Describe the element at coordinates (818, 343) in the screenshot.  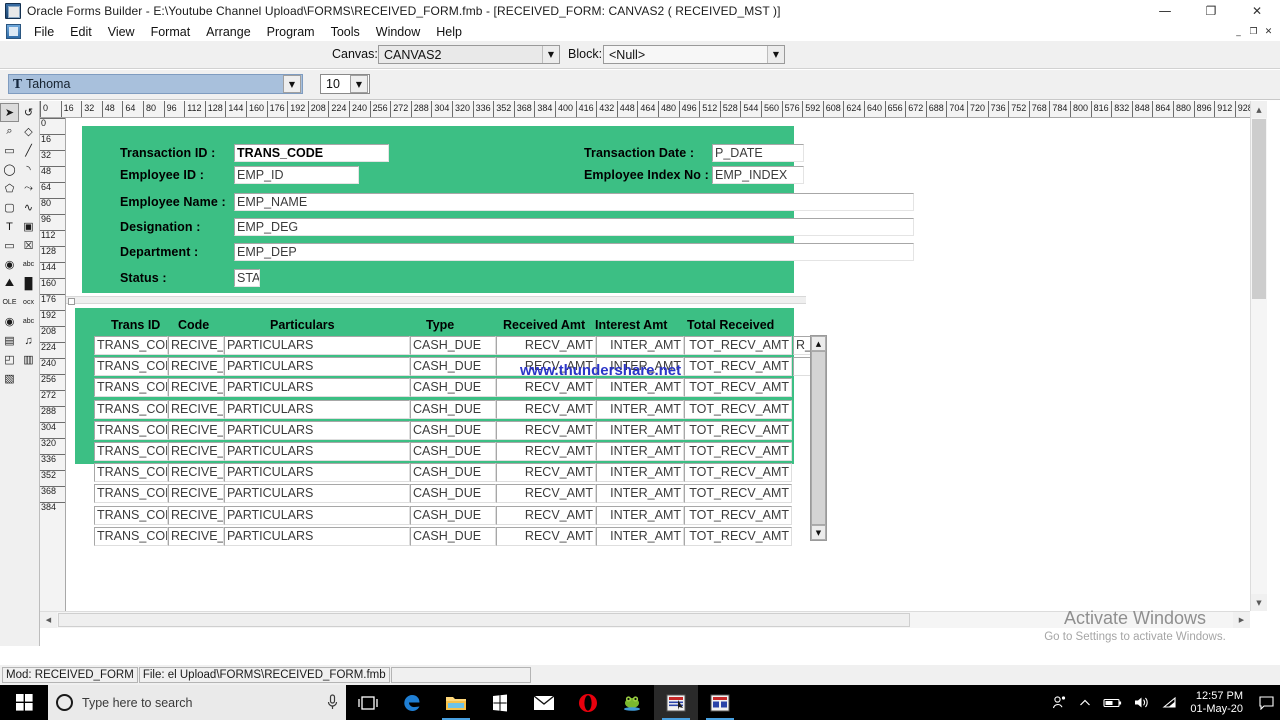
I see `grid-scroll-up-button: ▲` at that location.